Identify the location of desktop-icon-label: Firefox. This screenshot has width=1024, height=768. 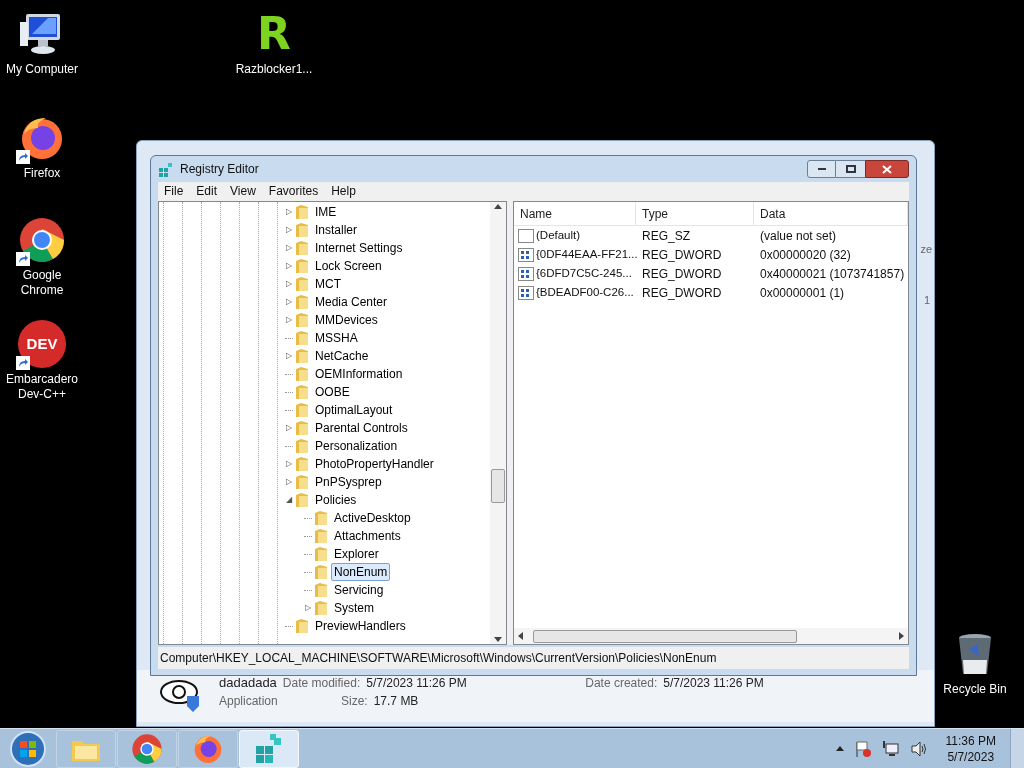
(42, 173).